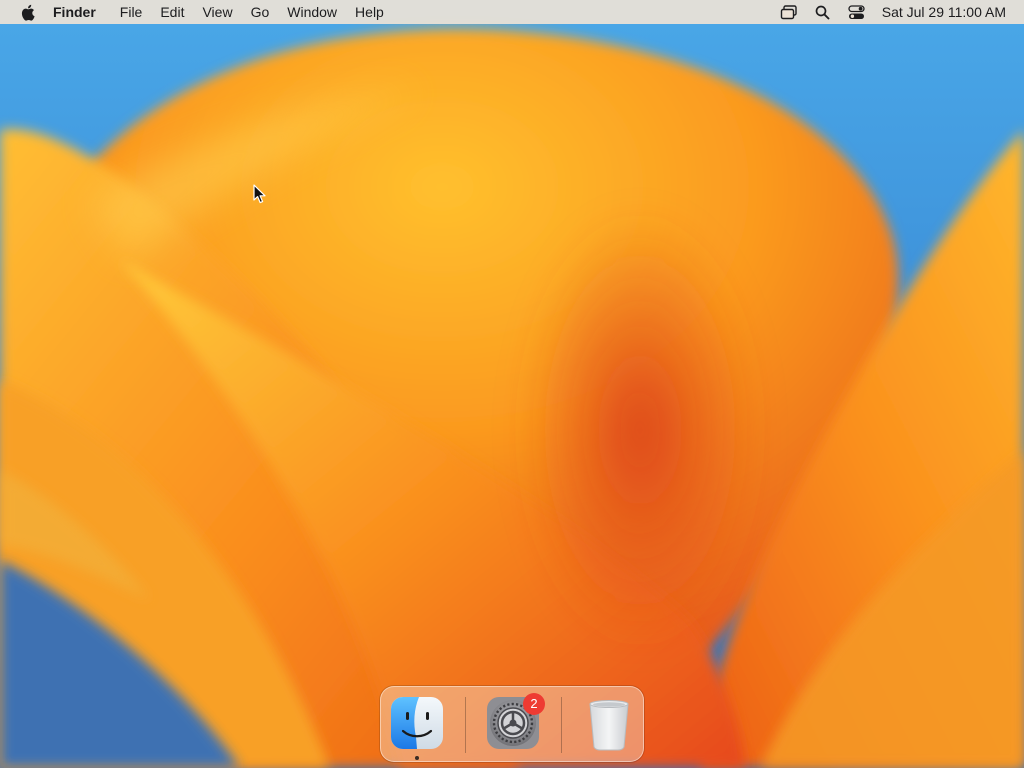 The image size is (1024, 768). What do you see at coordinates (172, 12) in the screenshot?
I see `menu-edit: Edit` at bounding box center [172, 12].